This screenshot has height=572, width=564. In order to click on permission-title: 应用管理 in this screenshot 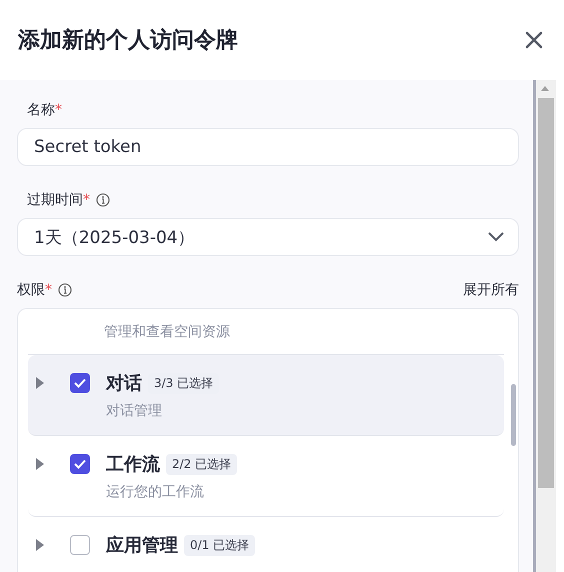, I will do `click(142, 545)`.